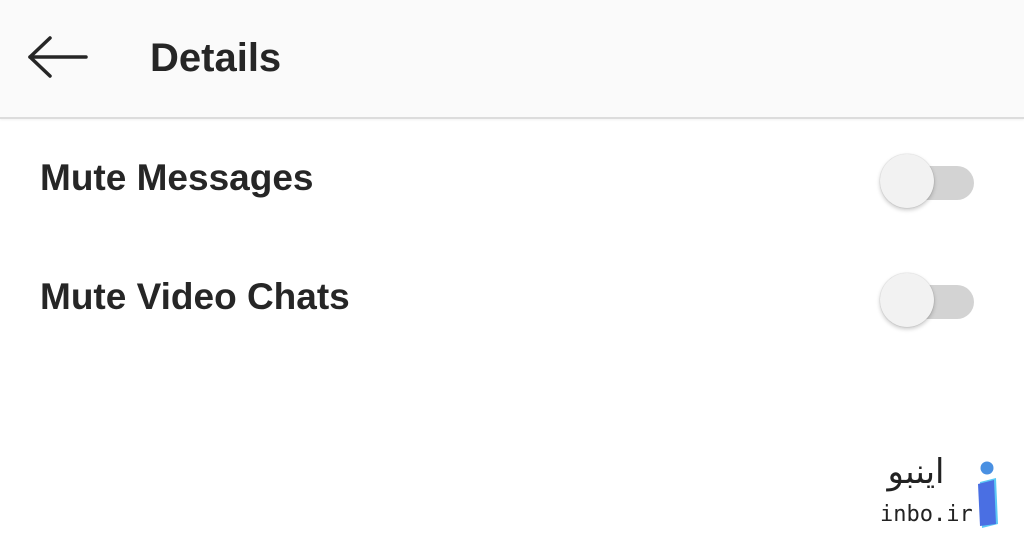 The height and width of the screenshot is (540, 1024). Describe the element at coordinates (216, 58) in the screenshot. I see `page-title: Details` at that location.